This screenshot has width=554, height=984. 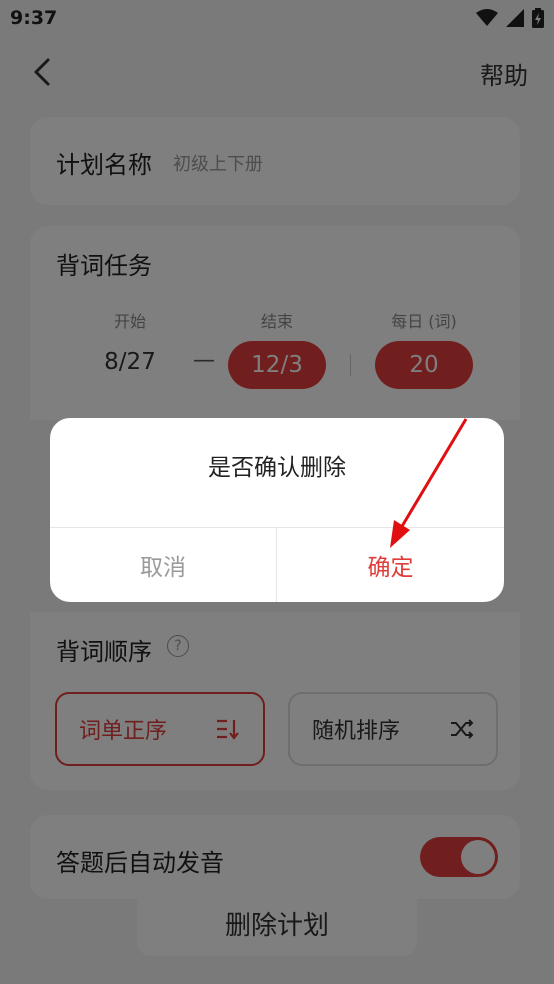 I want to click on dialog-message: 是否确认删除, so click(x=277, y=468).